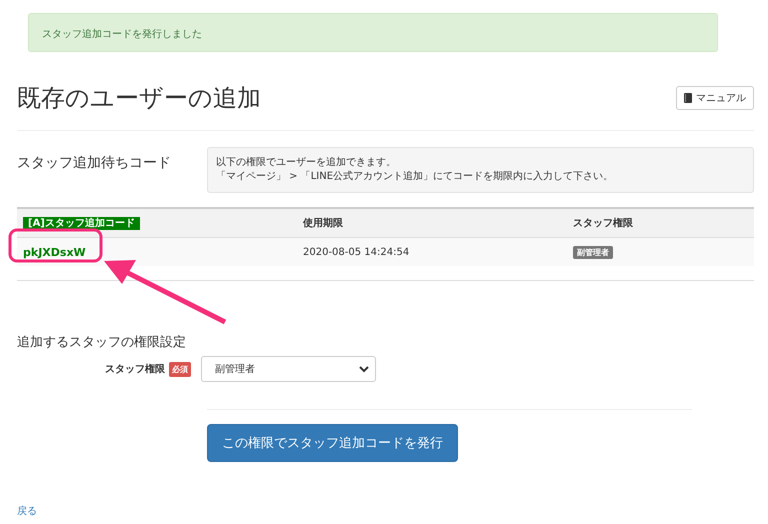 The height and width of the screenshot is (524, 768). What do you see at coordinates (688, 98) in the screenshot?
I see `book-icon` at bounding box center [688, 98].